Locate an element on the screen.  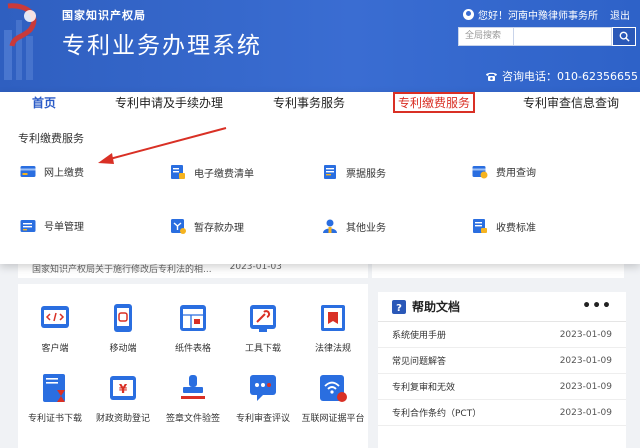
help-item: 专利合作条约（PCT） 2023-01-09 is located at coordinates (502, 413).